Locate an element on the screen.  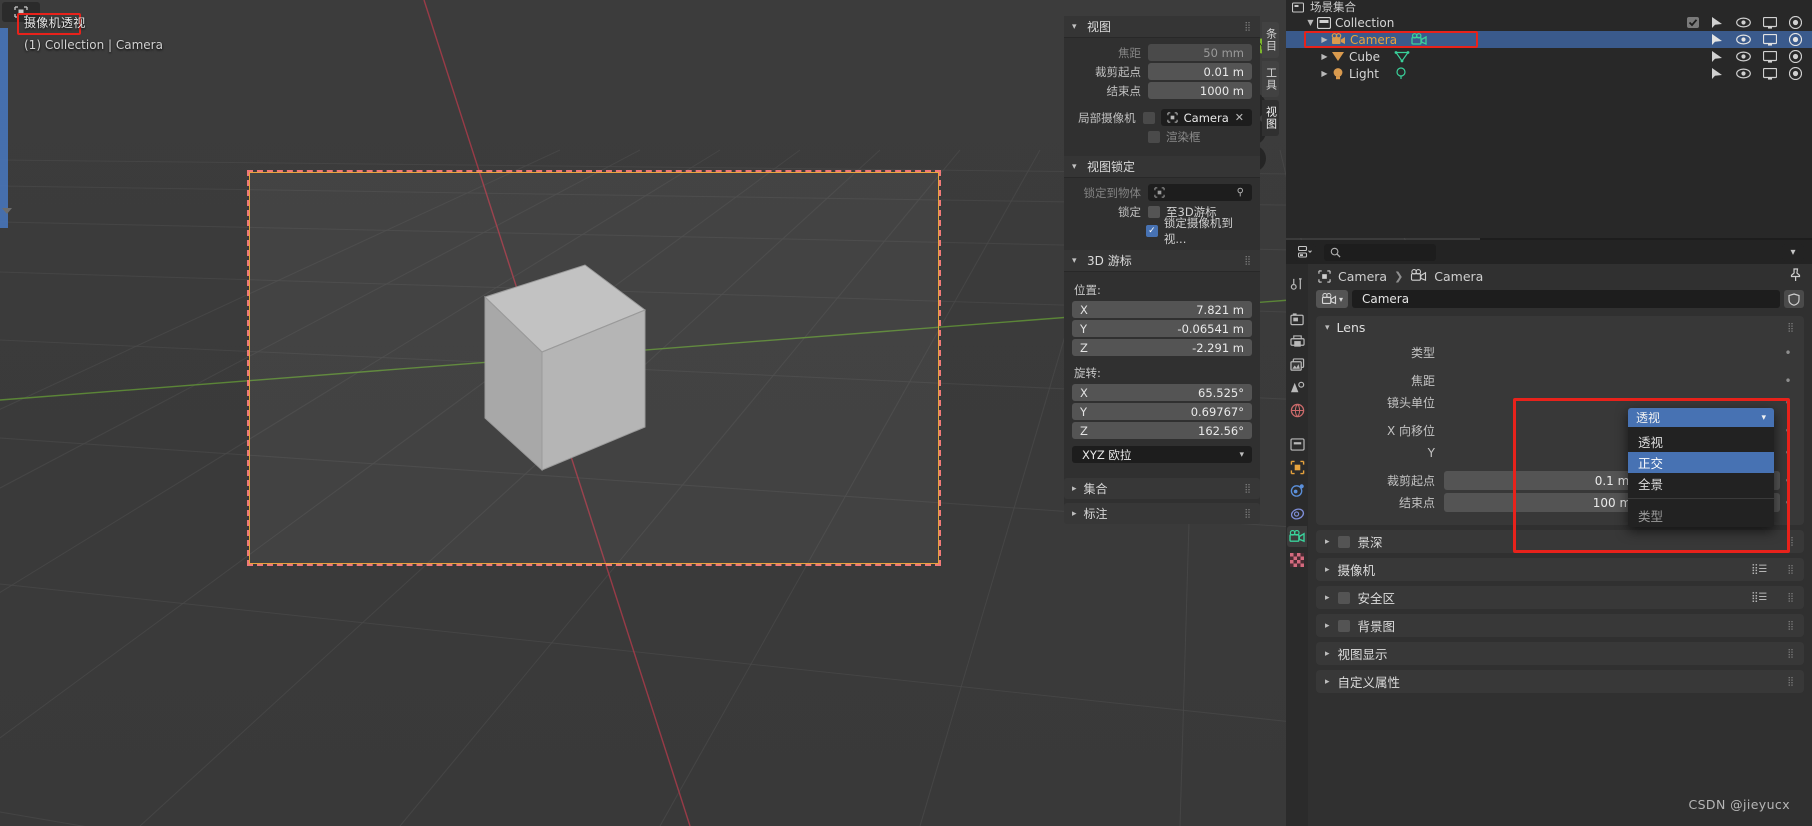
sidebar-section-view-lock-header: ▾ 视图锁定 is located at coordinates (1162, 167).